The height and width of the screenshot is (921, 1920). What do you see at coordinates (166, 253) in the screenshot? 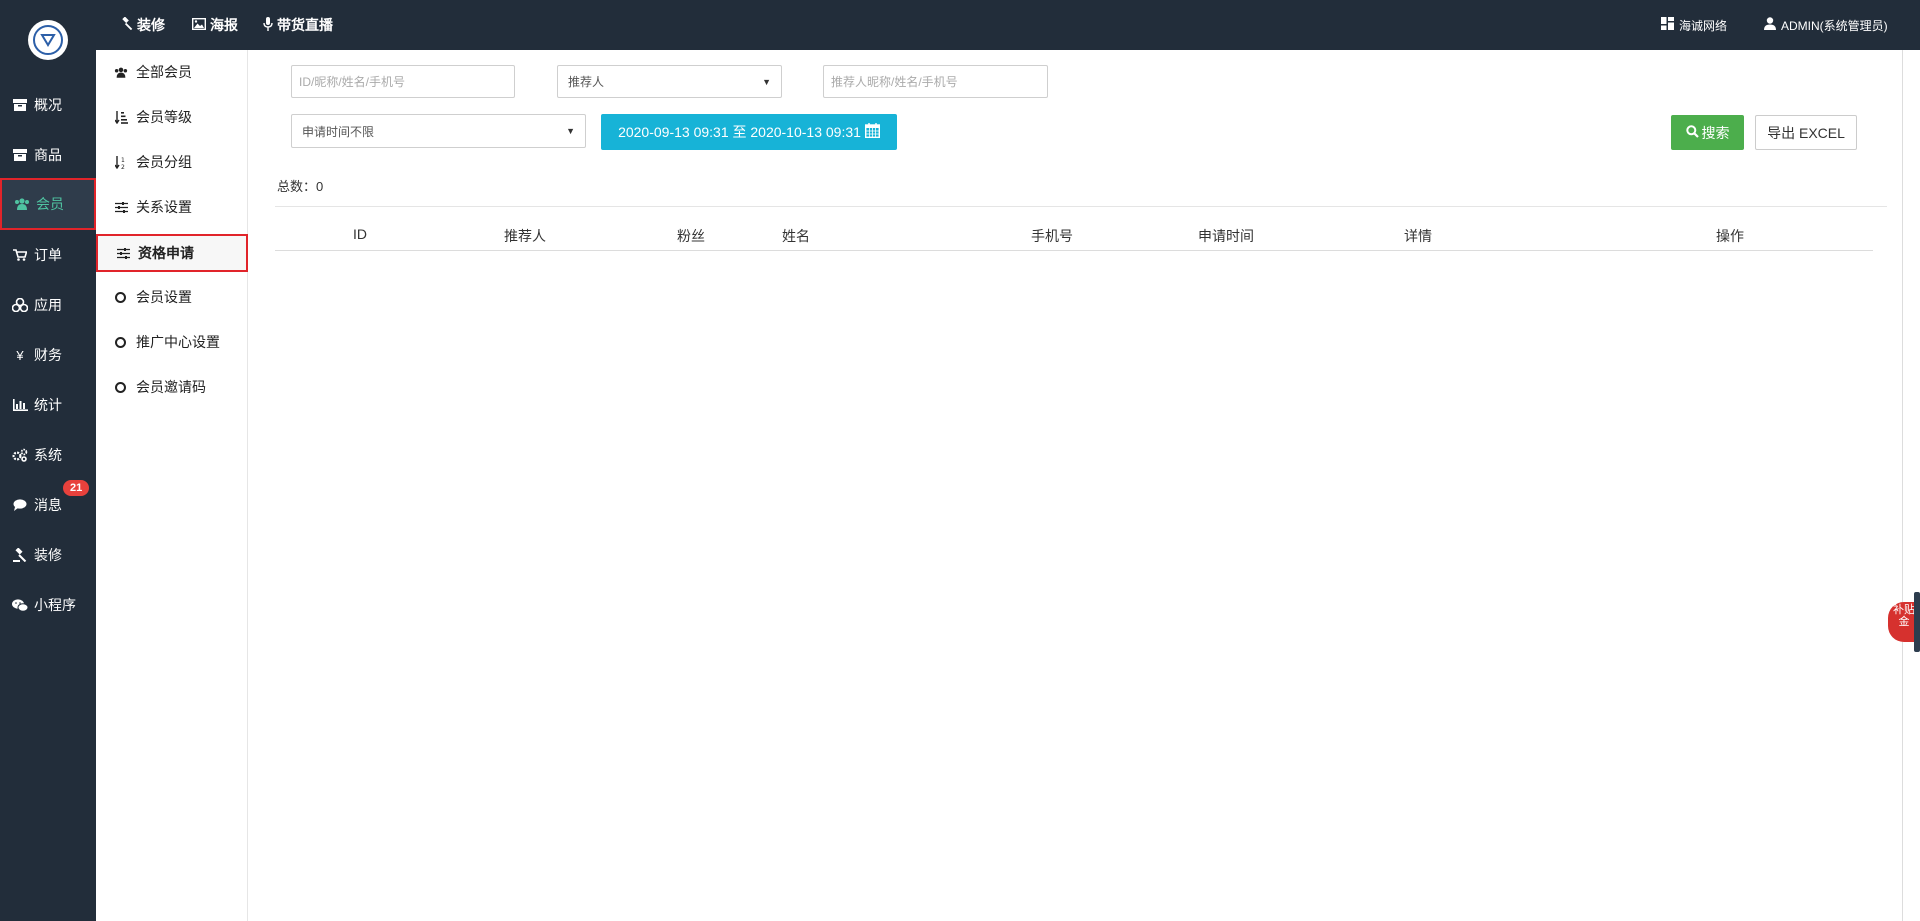
I see `subnav-label: 资格申请` at bounding box center [166, 253].